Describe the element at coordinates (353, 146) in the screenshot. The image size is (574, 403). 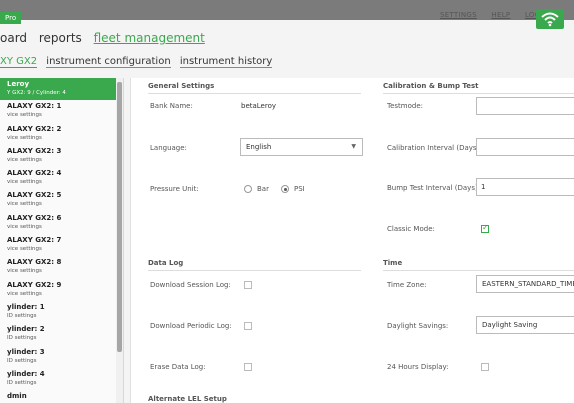
I see `chevron-down-icon: ▼` at that location.